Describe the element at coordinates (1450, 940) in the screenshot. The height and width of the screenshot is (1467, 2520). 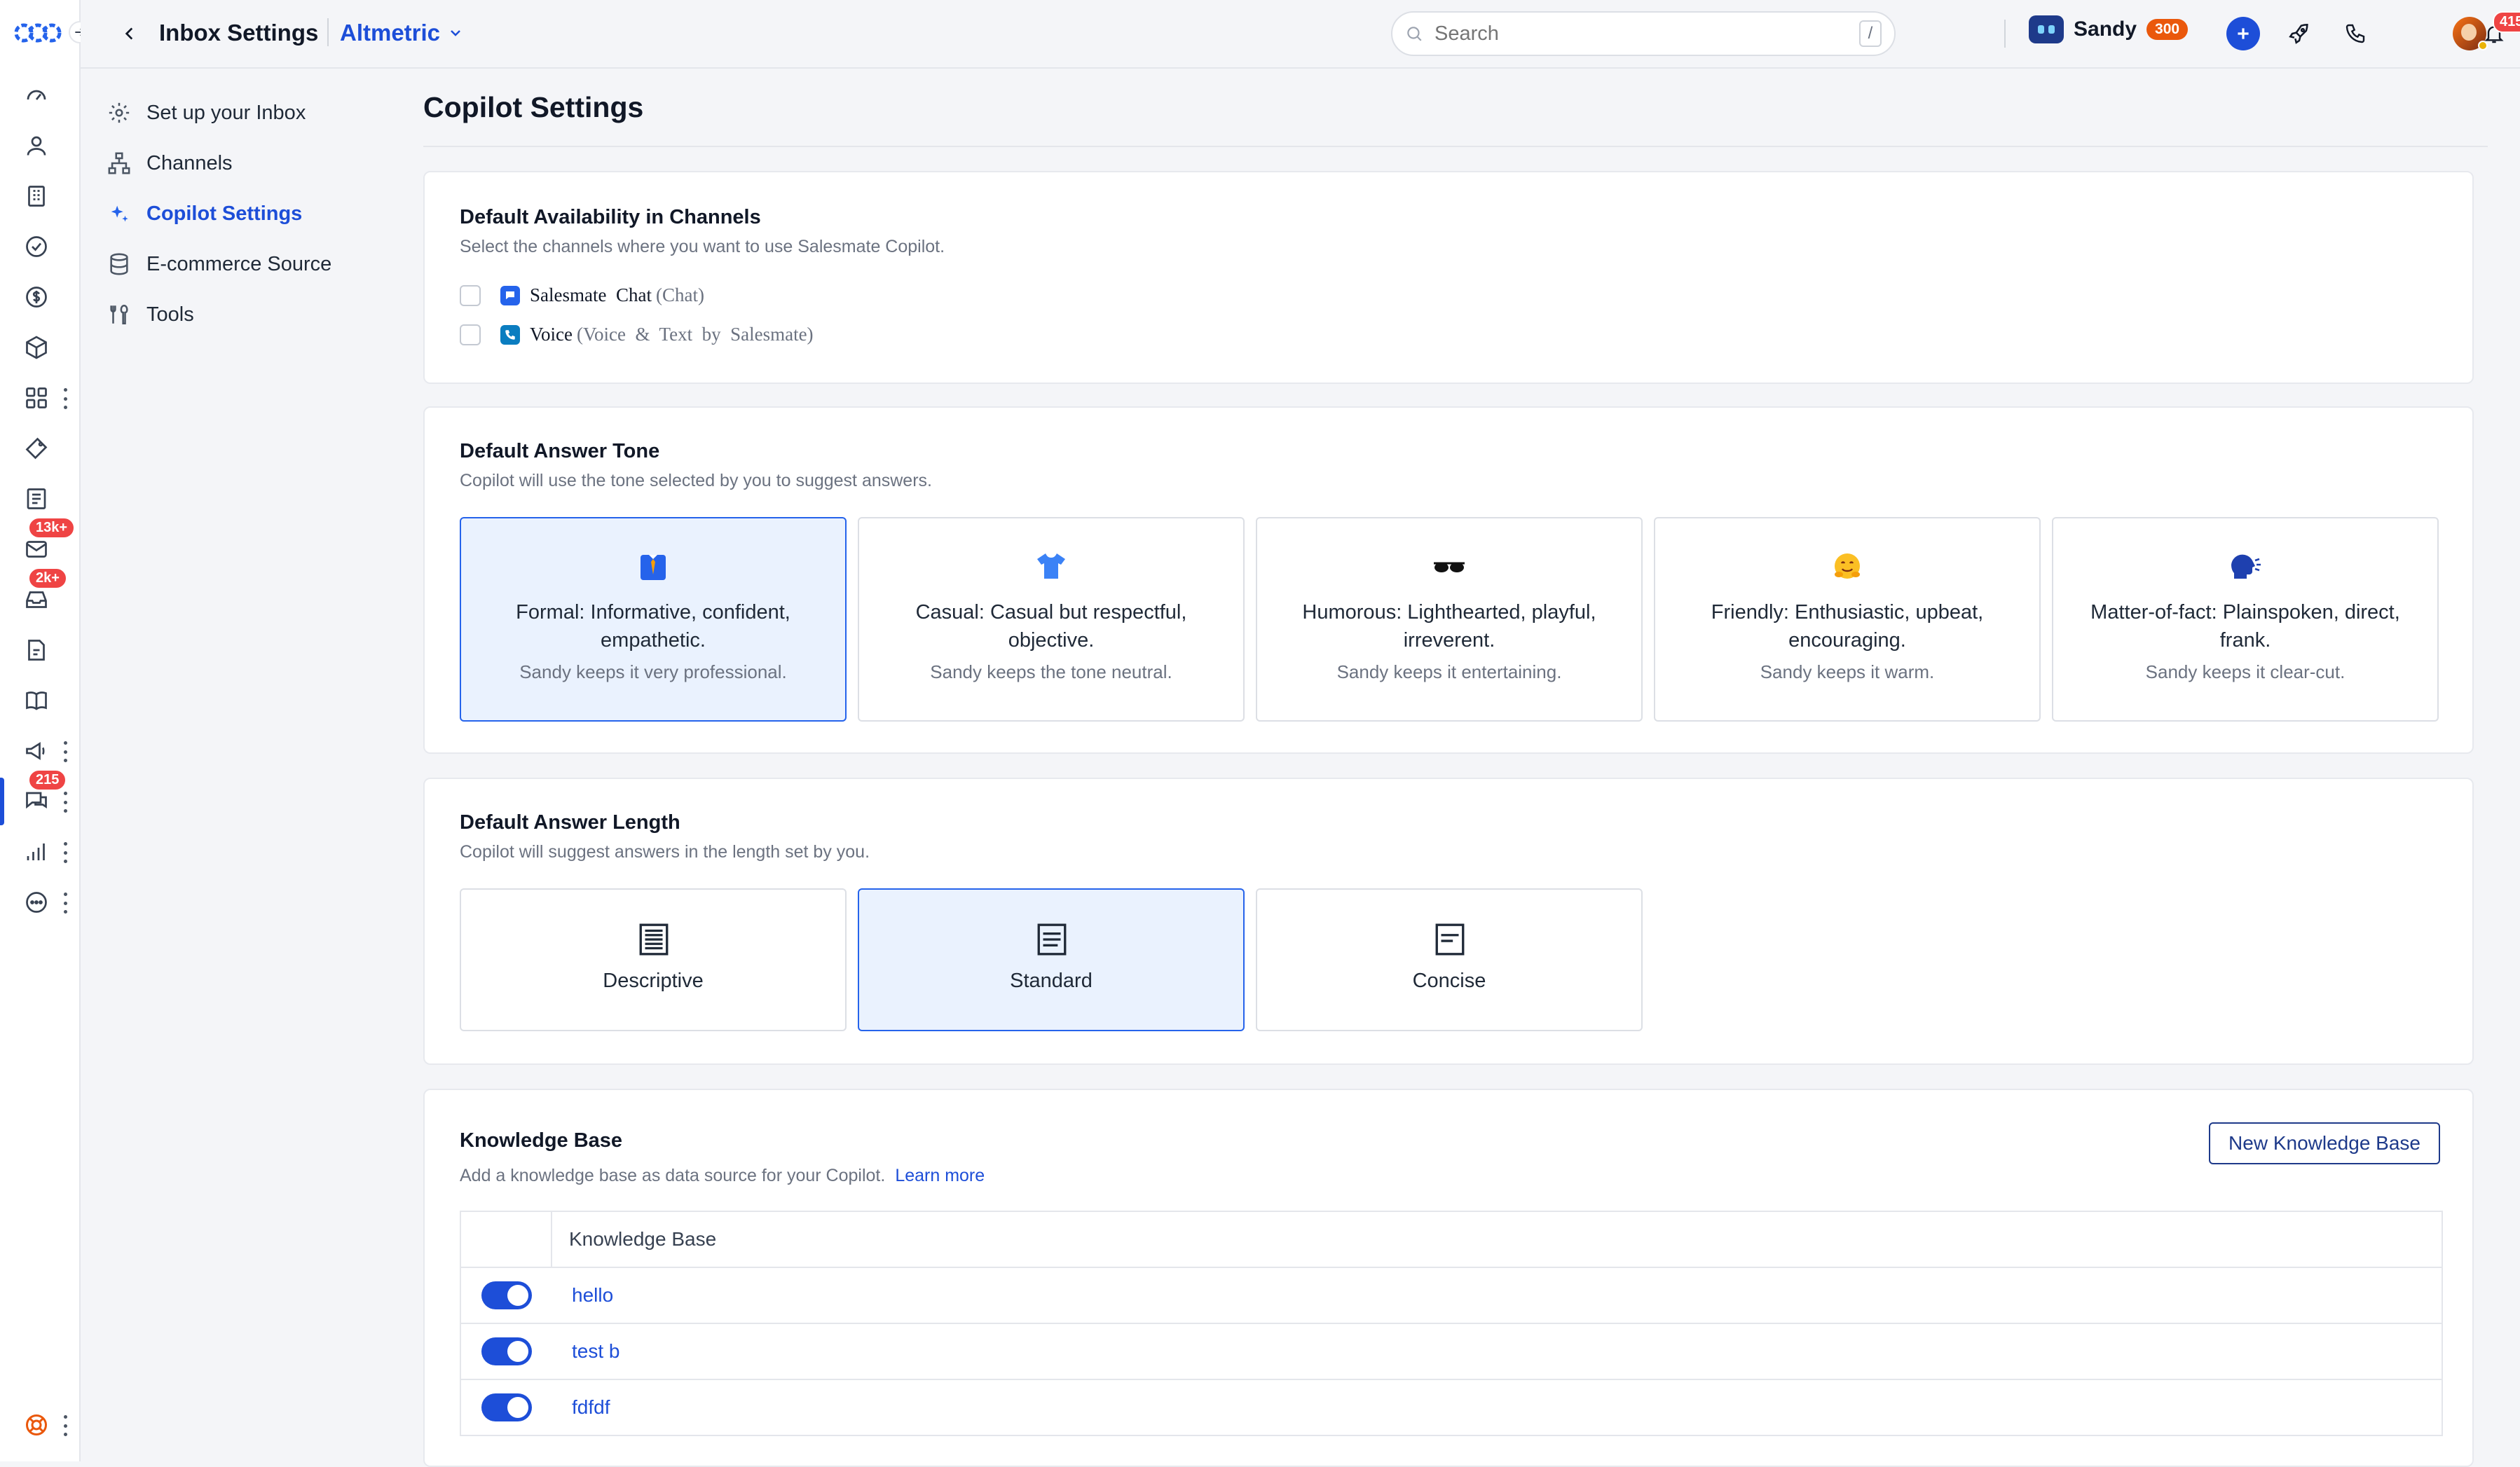
I see `document-short-icon` at that location.